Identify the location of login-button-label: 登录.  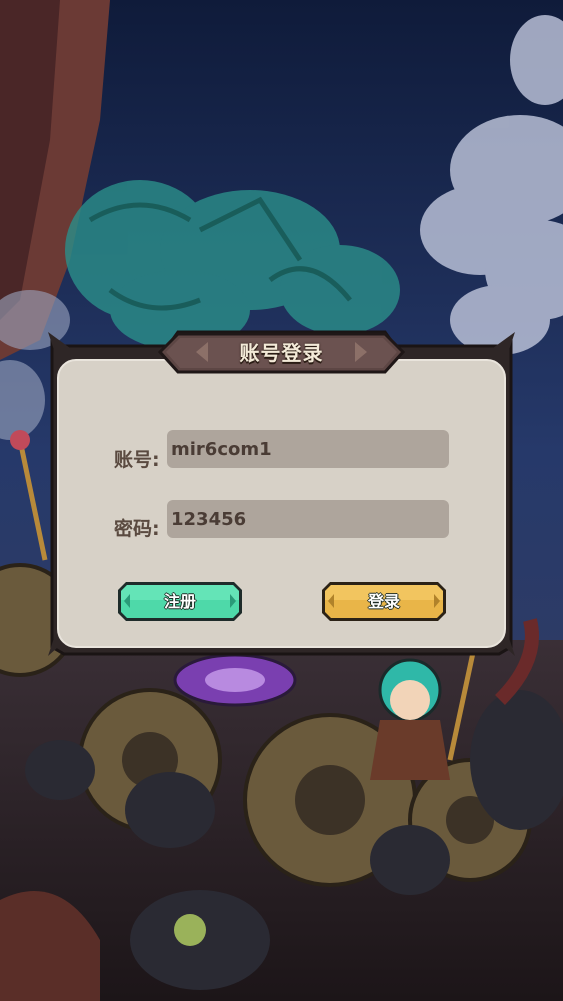
(383, 601).